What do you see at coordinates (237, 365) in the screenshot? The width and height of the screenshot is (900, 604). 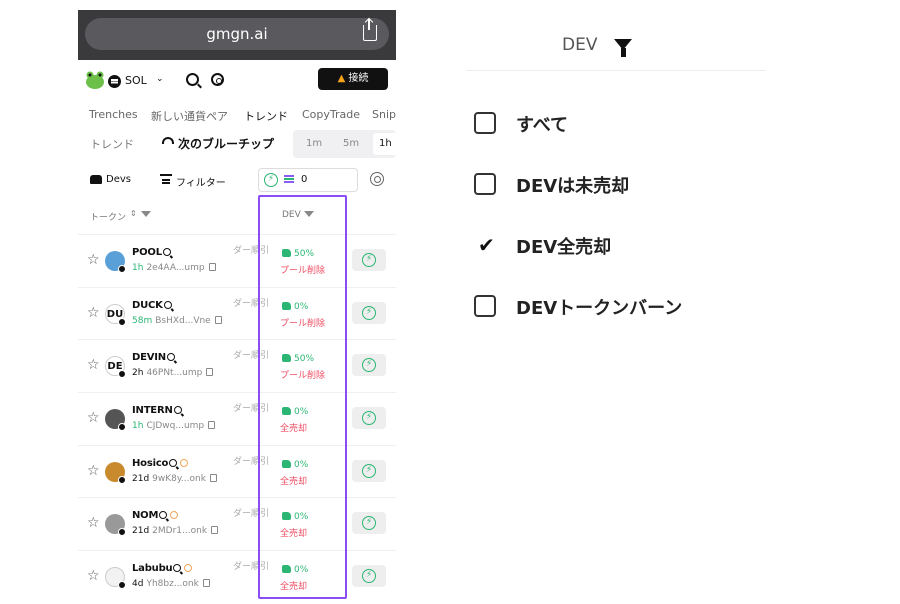 I see `table-row: ☆ DE DEVIN 2h 46PNt...ump ダー順引 50% プール削除 ⚡` at bounding box center [237, 365].